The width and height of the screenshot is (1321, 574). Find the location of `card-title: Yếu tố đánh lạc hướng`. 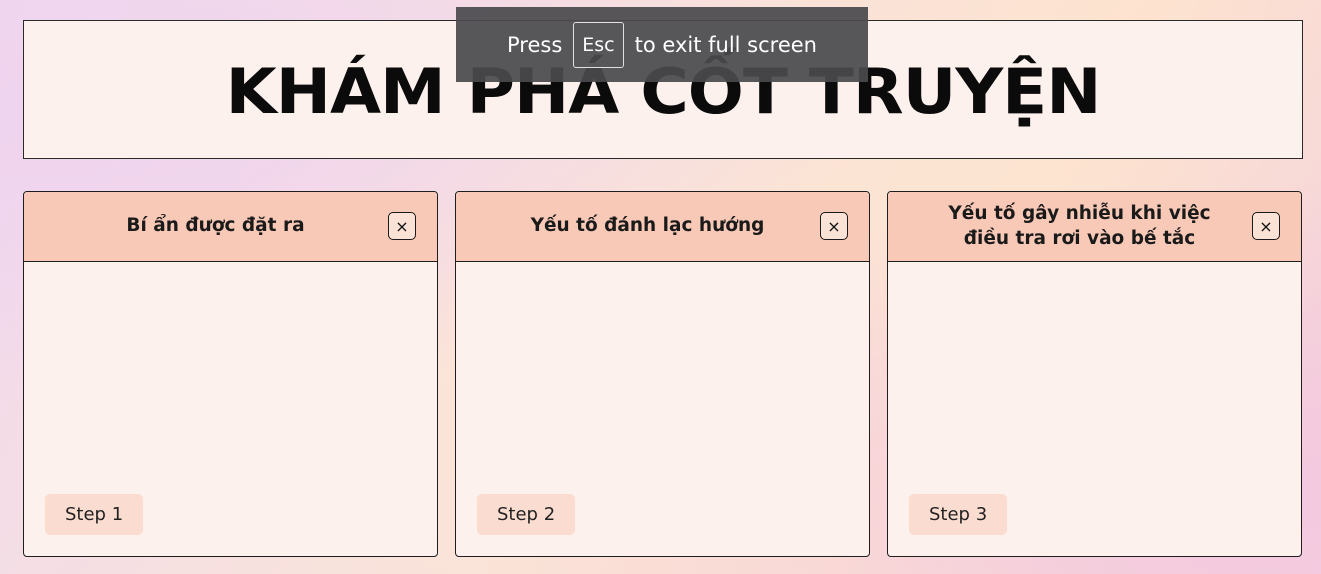

card-title: Yếu tố đánh lạc hướng is located at coordinates (647, 226).